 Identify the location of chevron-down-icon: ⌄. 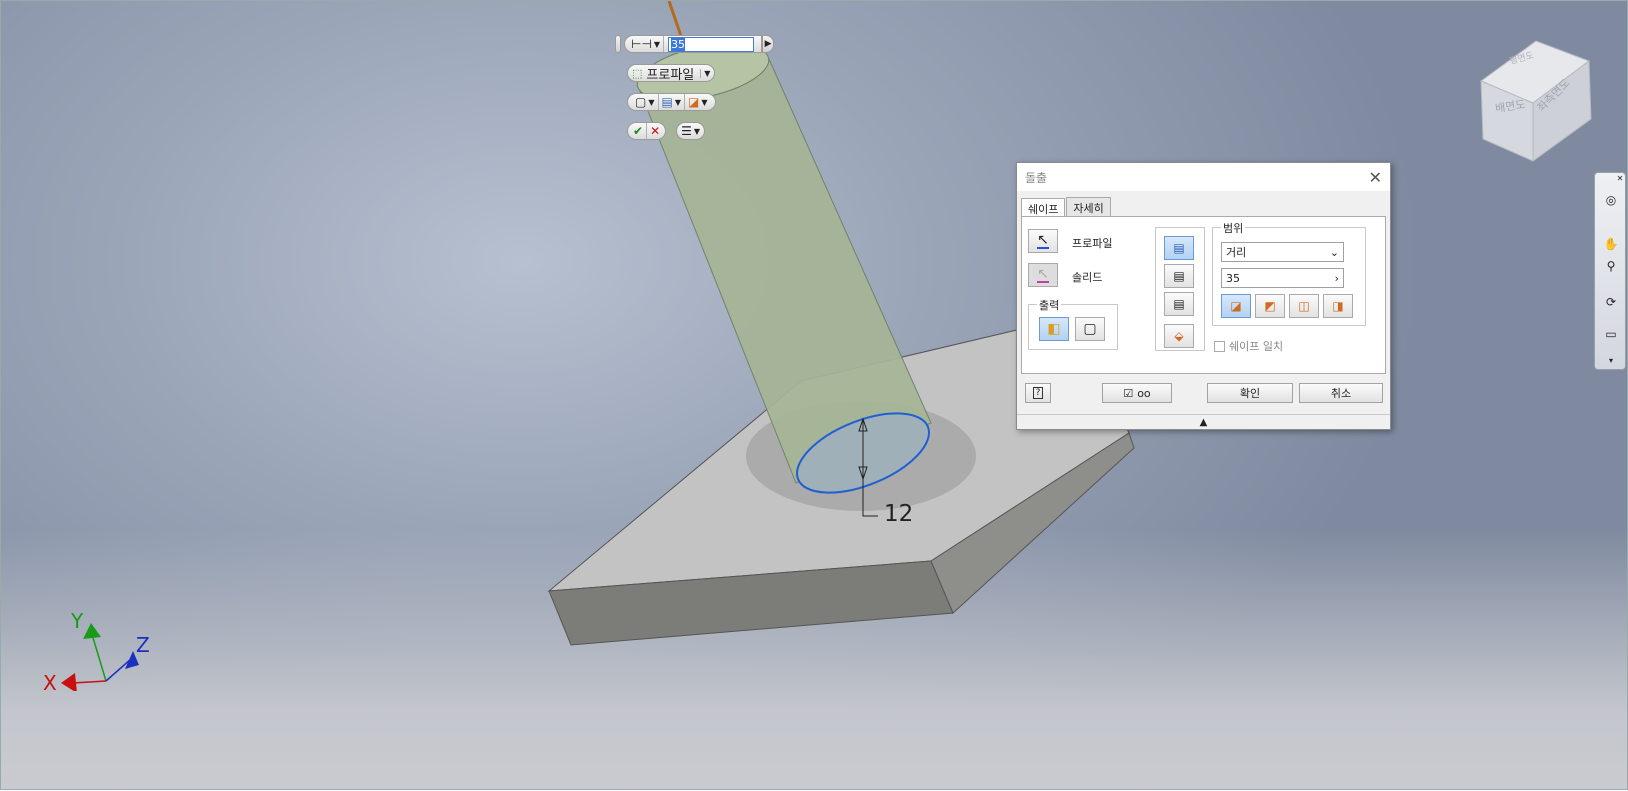
(1334, 252).